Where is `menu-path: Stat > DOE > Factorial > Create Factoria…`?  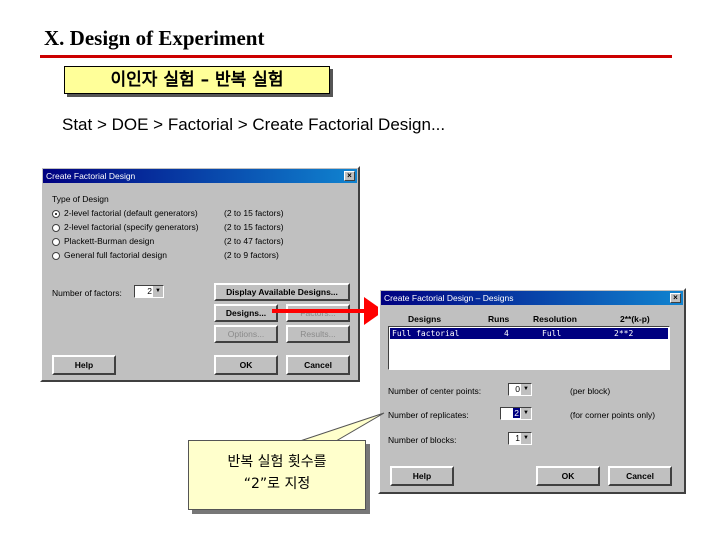 menu-path: Stat > DOE > Factorial > Create Factoria… is located at coordinates (254, 124).